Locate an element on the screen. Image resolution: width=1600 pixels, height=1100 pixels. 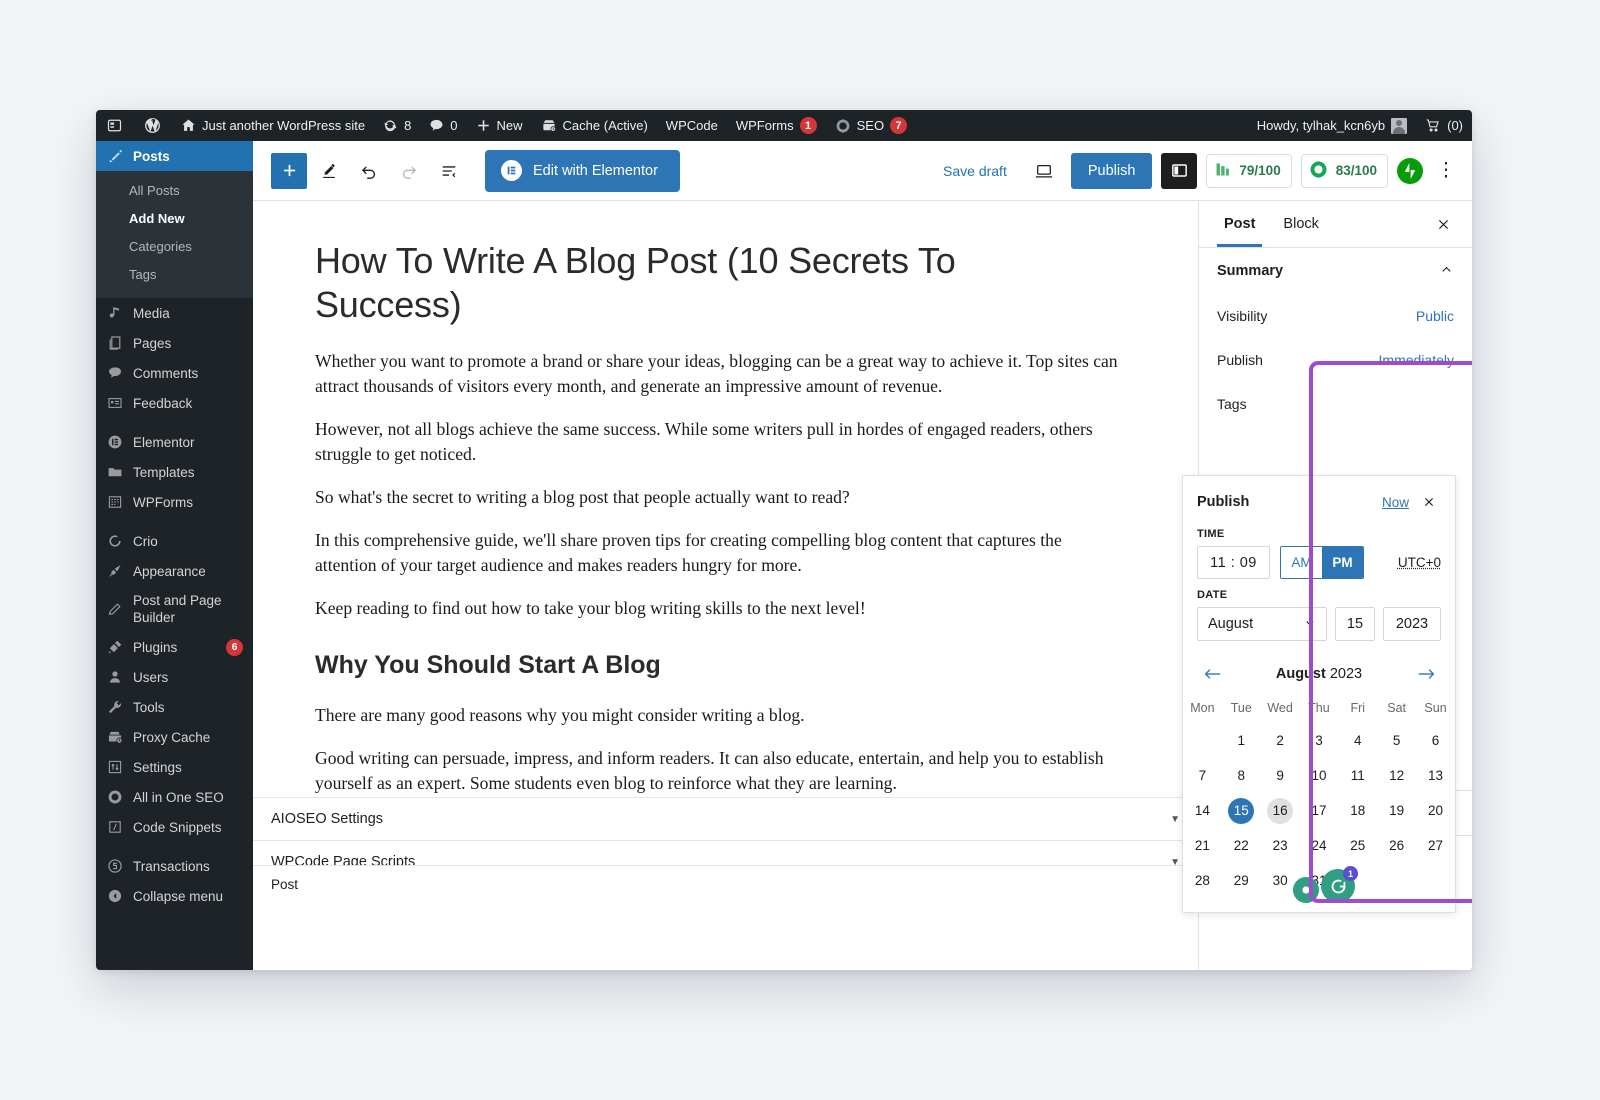
adminbar-seo: SEO 7 is located at coordinates (871, 125).